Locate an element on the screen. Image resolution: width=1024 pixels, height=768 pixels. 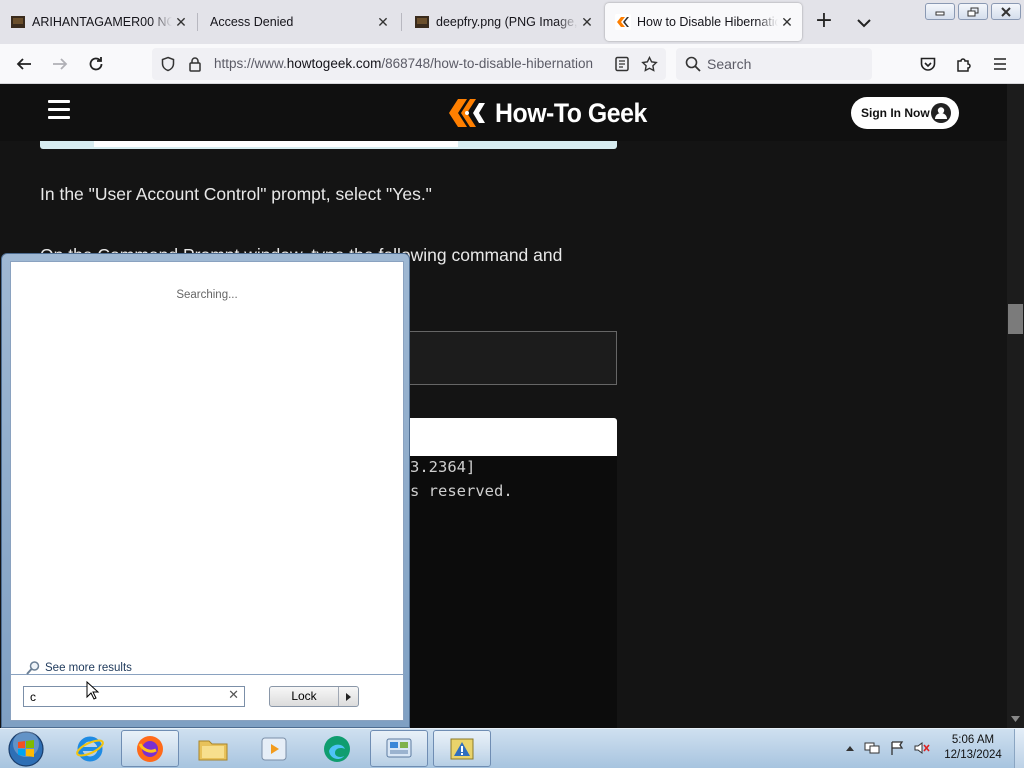
folder-icon is located at coordinates (213, 750).